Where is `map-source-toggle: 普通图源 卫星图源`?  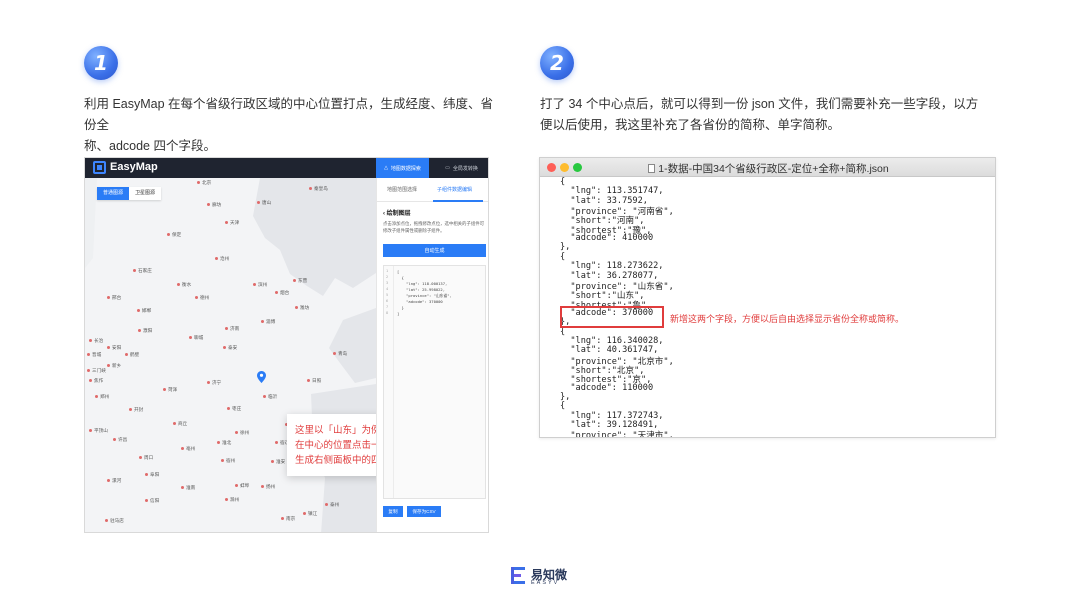
map-source-toggle: 普通图源 卫星图源 is located at coordinates (129, 193).